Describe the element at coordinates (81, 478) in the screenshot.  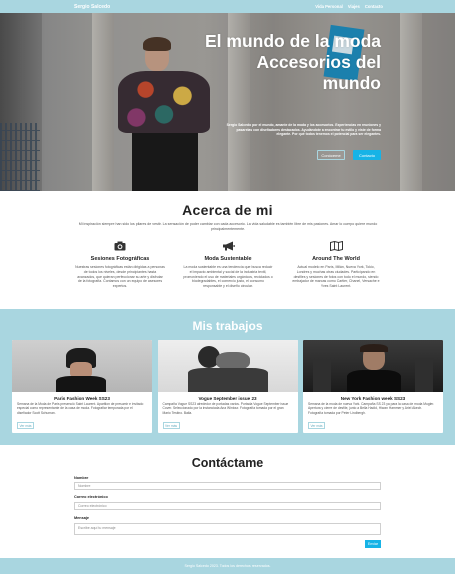
I see `name-label: Nombre` at that location.